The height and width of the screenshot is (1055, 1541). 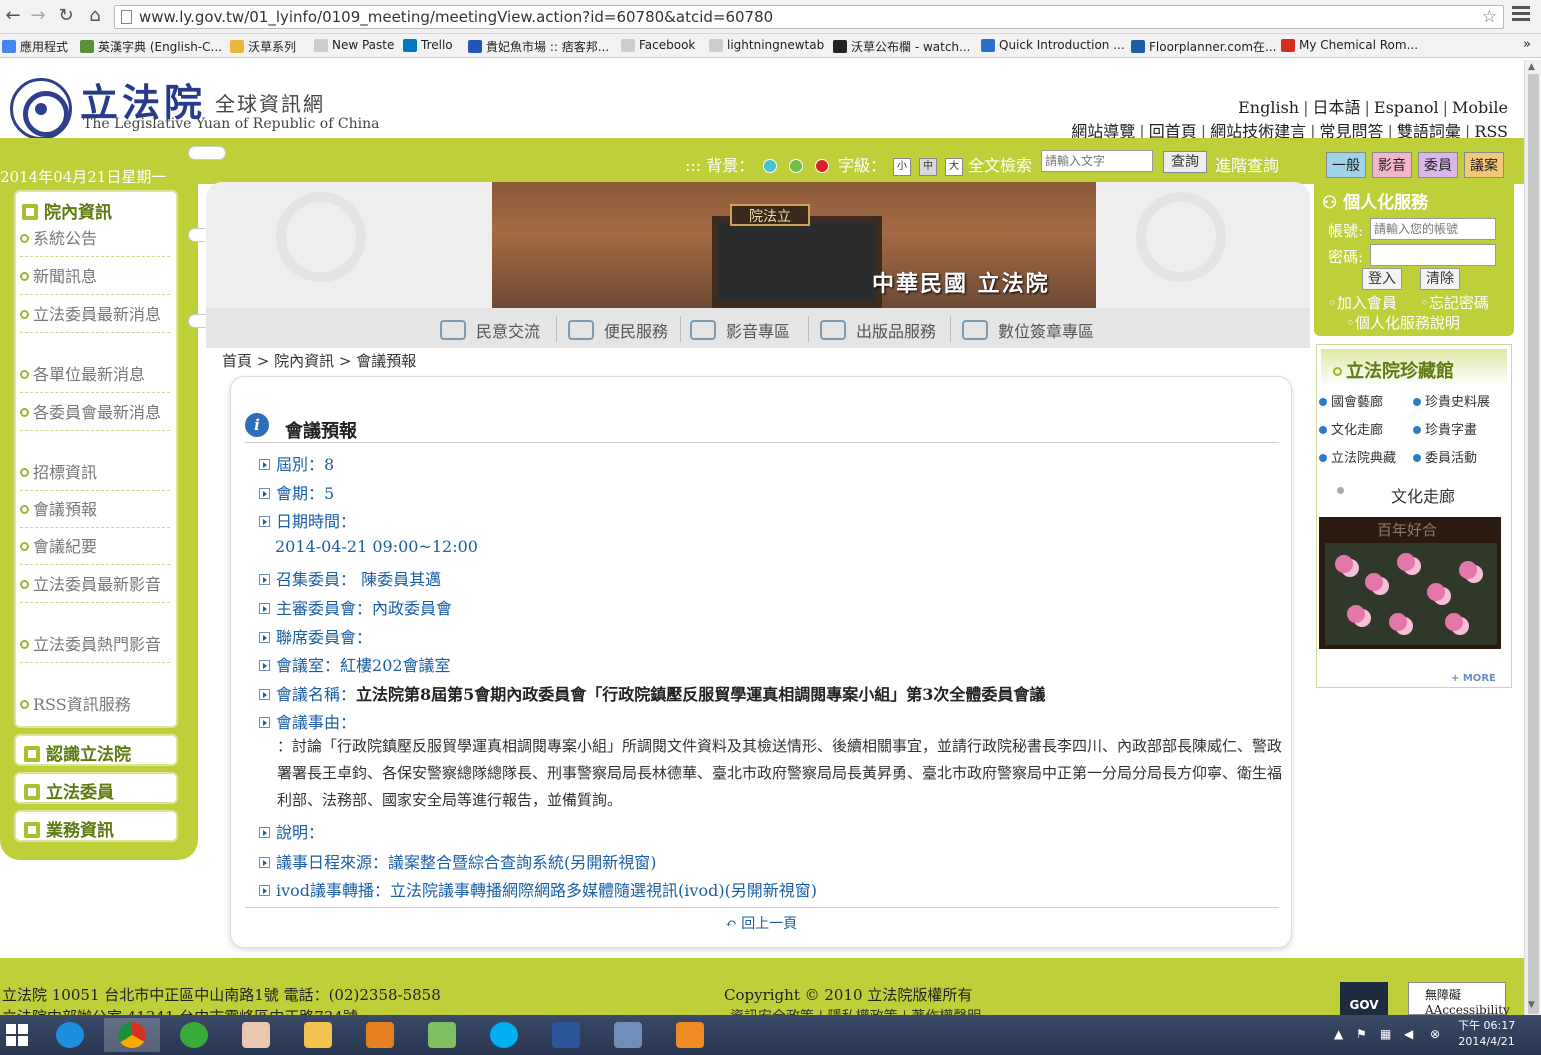 What do you see at coordinates (96, 788) in the screenshot?
I see `sidebar-button-legislators: 立法委員` at bounding box center [96, 788].